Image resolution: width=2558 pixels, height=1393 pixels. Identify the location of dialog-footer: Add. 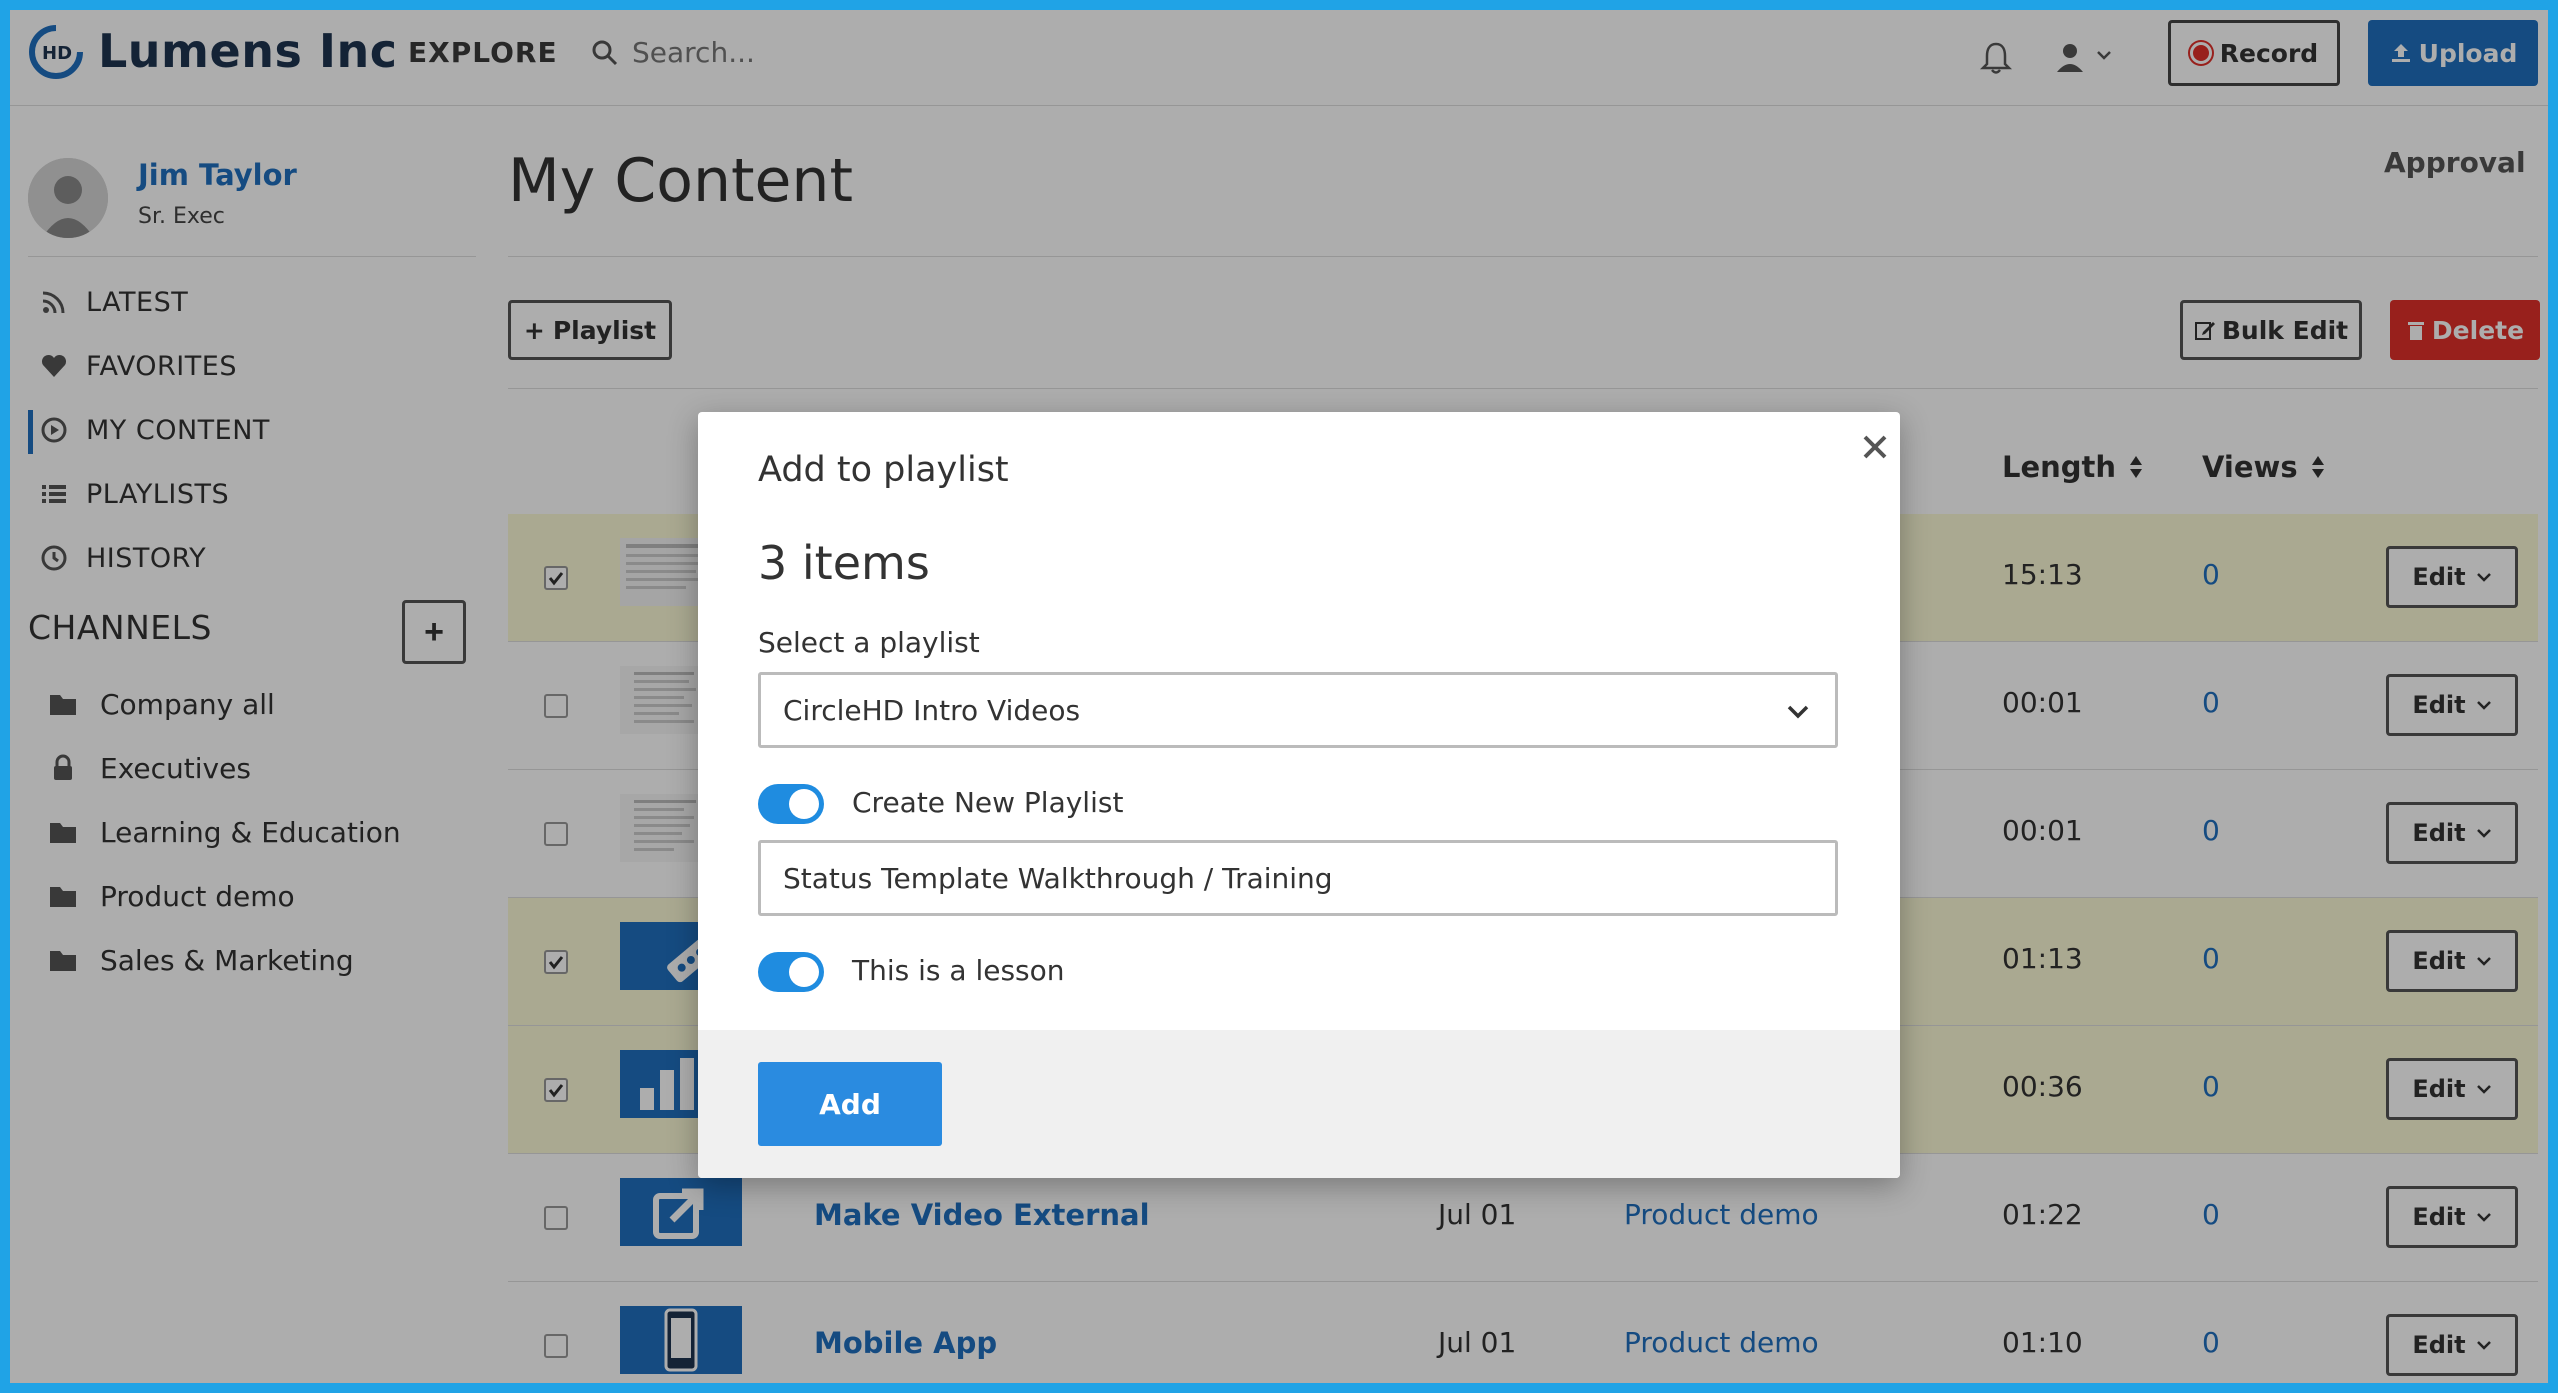
(1299, 1104).